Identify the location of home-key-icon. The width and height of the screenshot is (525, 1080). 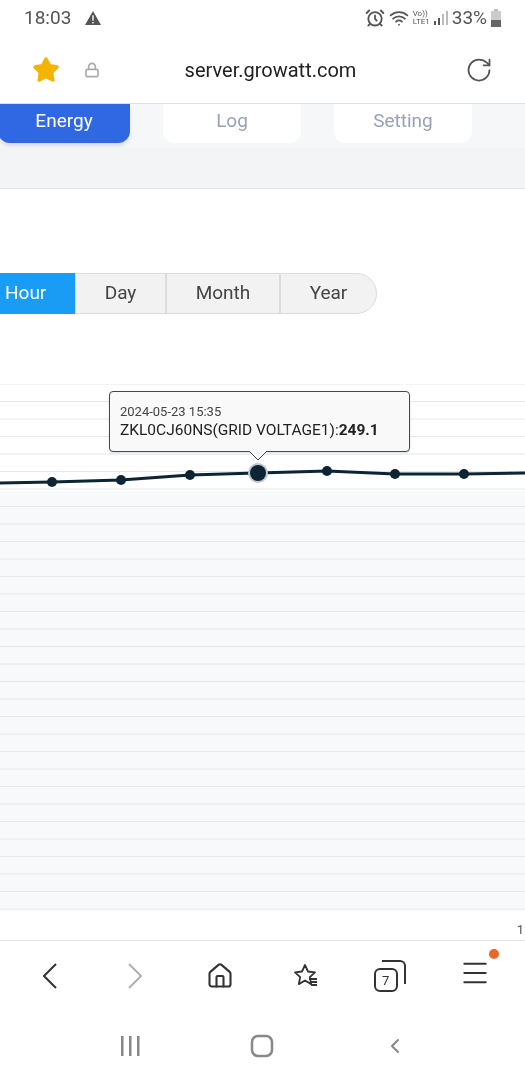
(262, 1045).